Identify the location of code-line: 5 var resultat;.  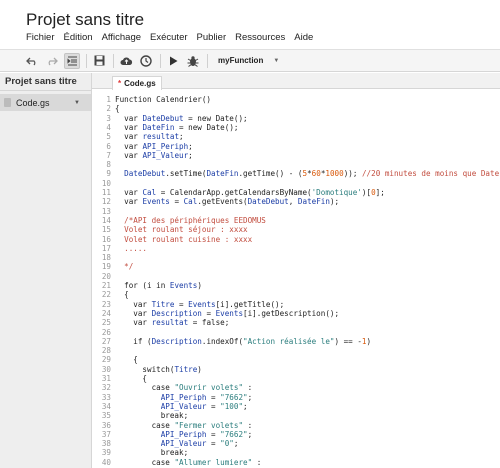
(296, 136).